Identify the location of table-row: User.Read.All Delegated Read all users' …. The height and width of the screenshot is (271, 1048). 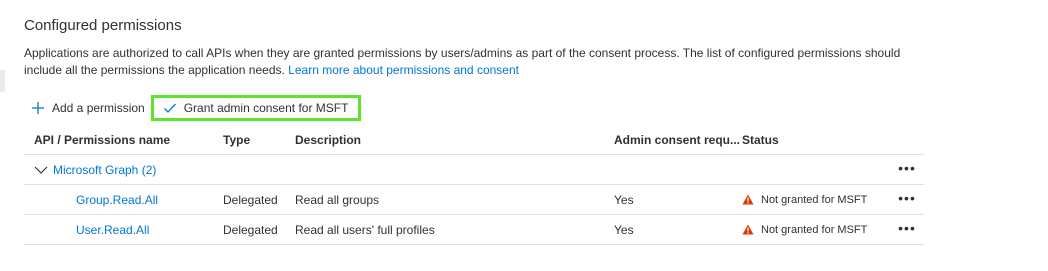
(474, 230).